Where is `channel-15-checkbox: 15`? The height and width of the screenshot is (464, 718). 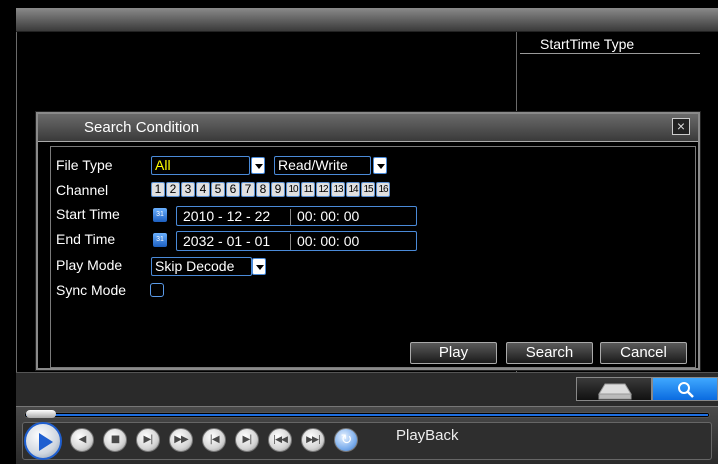
channel-15-checkbox: 15 is located at coordinates (368, 189).